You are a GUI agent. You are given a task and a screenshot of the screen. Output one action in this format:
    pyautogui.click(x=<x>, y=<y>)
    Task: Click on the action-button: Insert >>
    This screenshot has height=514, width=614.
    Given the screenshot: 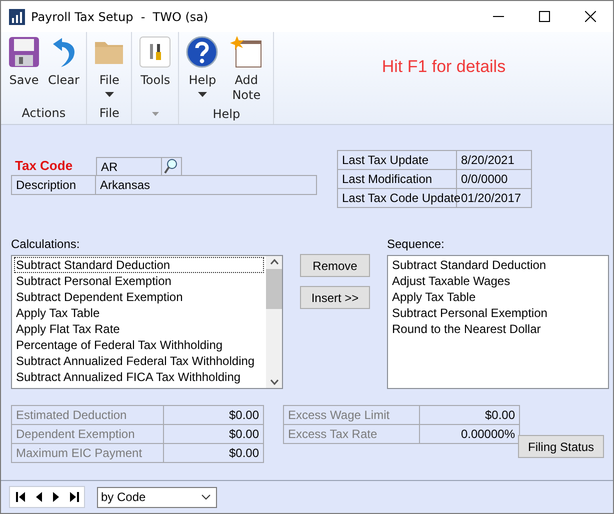 What is the action you would take?
    pyautogui.click(x=335, y=297)
    